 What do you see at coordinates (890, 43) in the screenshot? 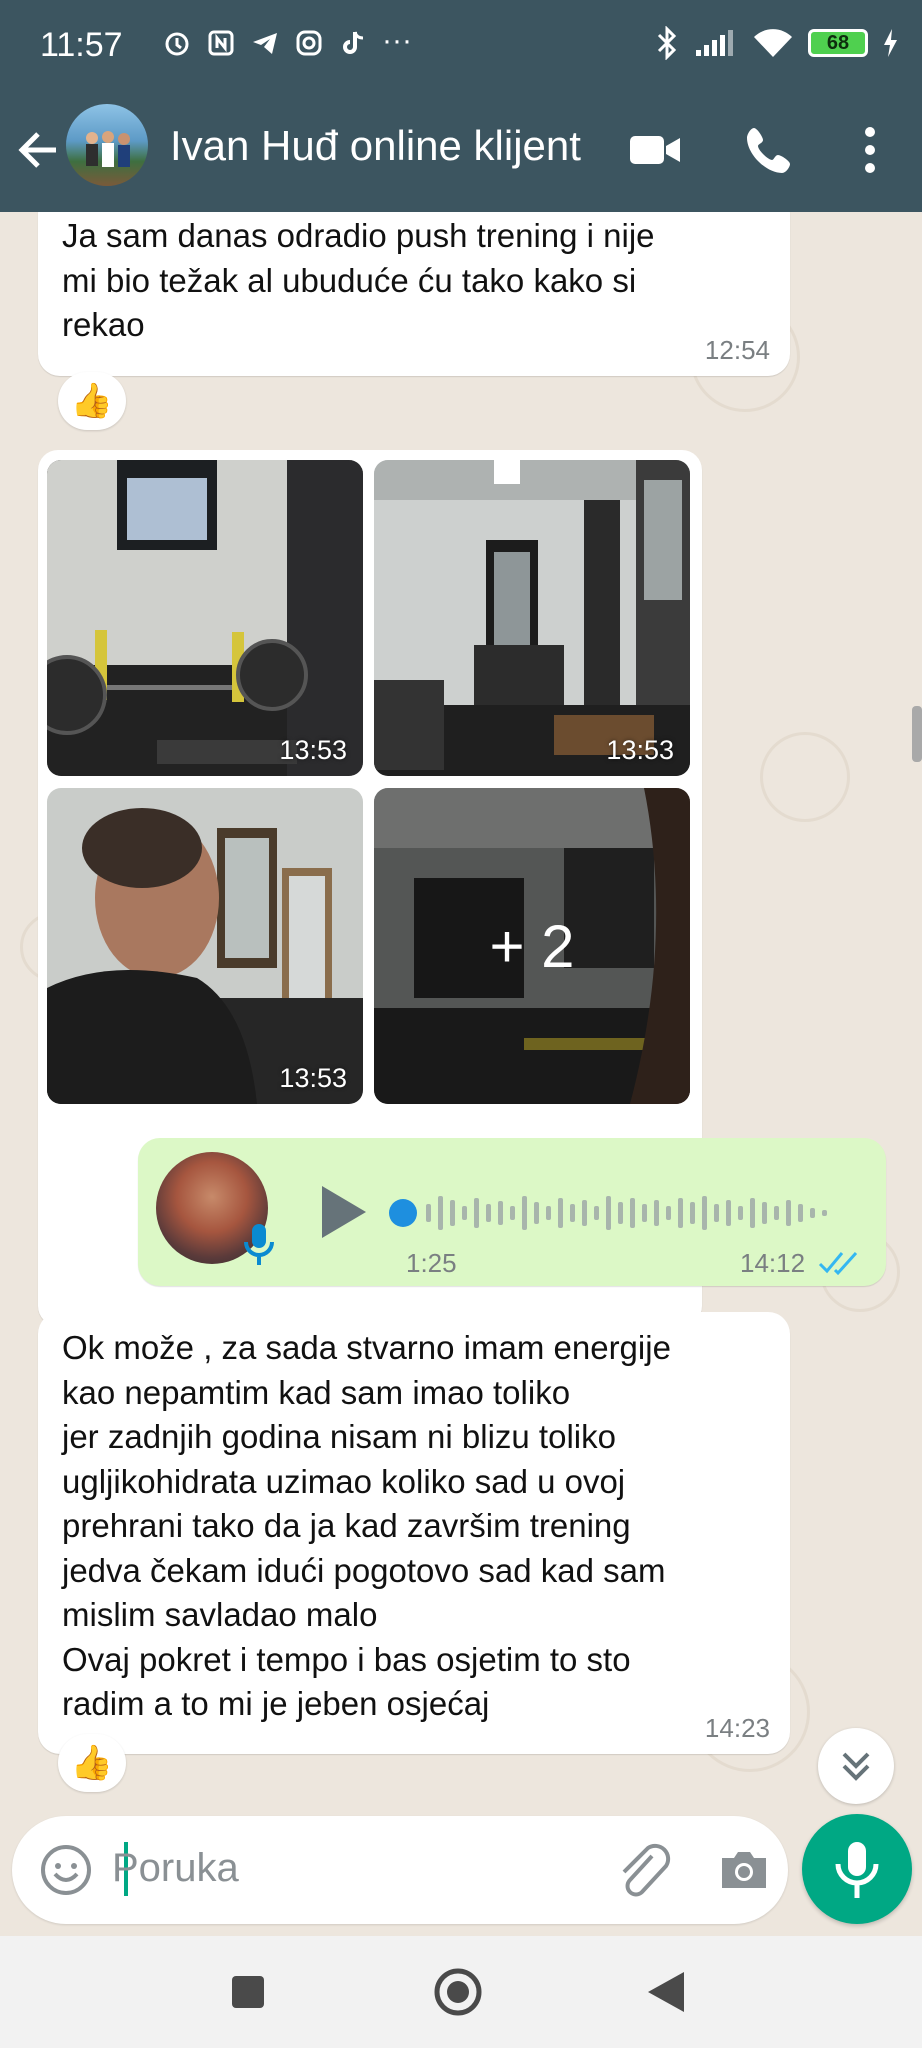
I see `charging-icon` at bounding box center [890, 43].